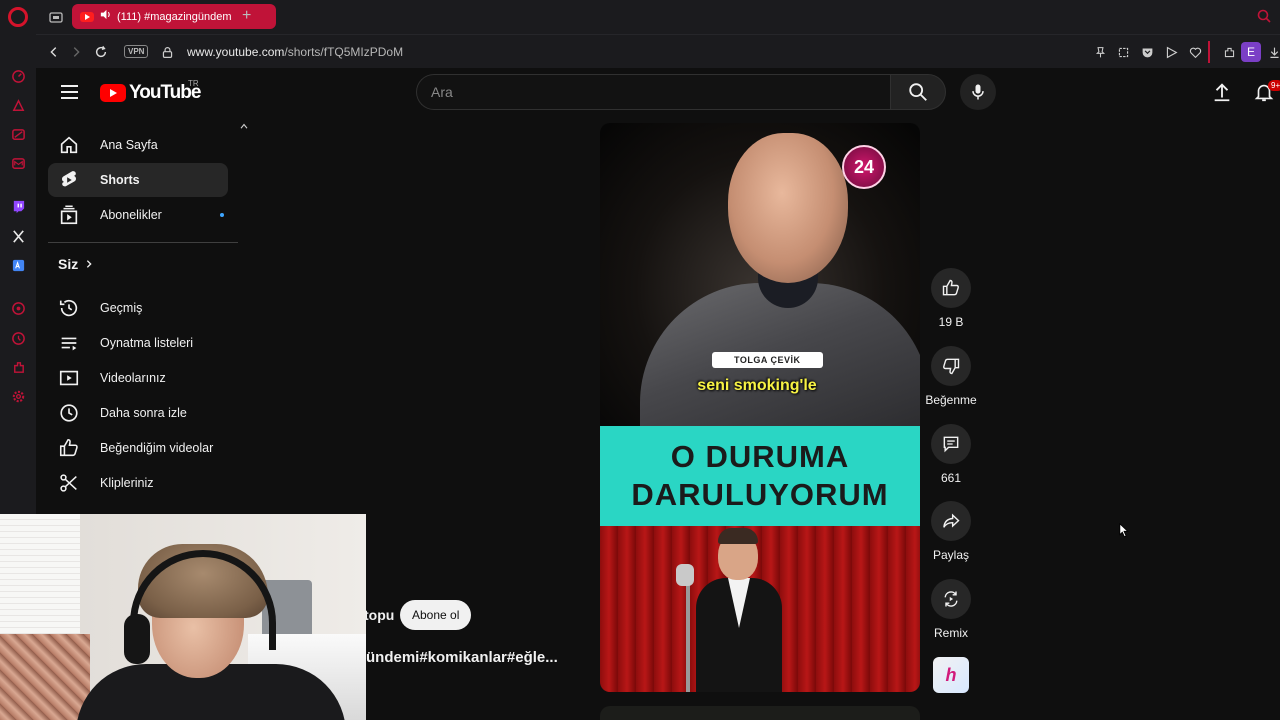 This screenshot has height=720, width=1280. I want to click on subscribe-button: Abone ol, so click(436, 615).